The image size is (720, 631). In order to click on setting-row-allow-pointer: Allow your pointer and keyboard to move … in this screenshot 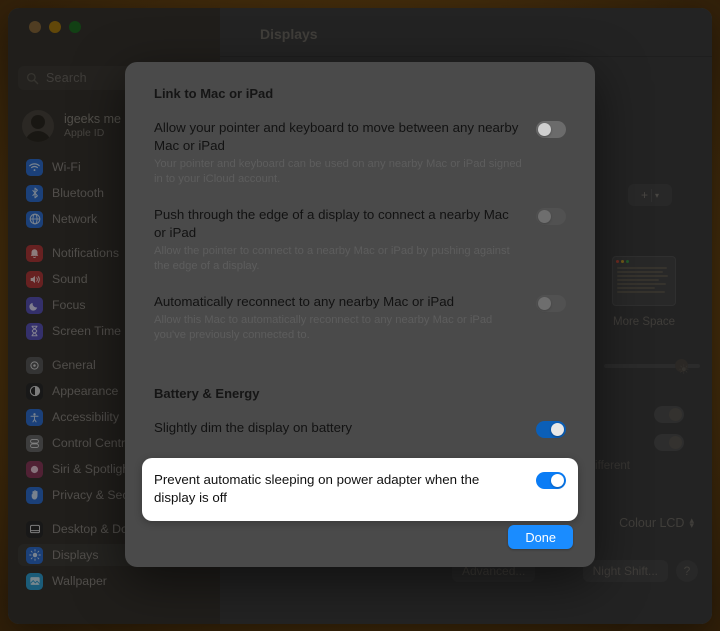, I will do `click(360, 152)`.